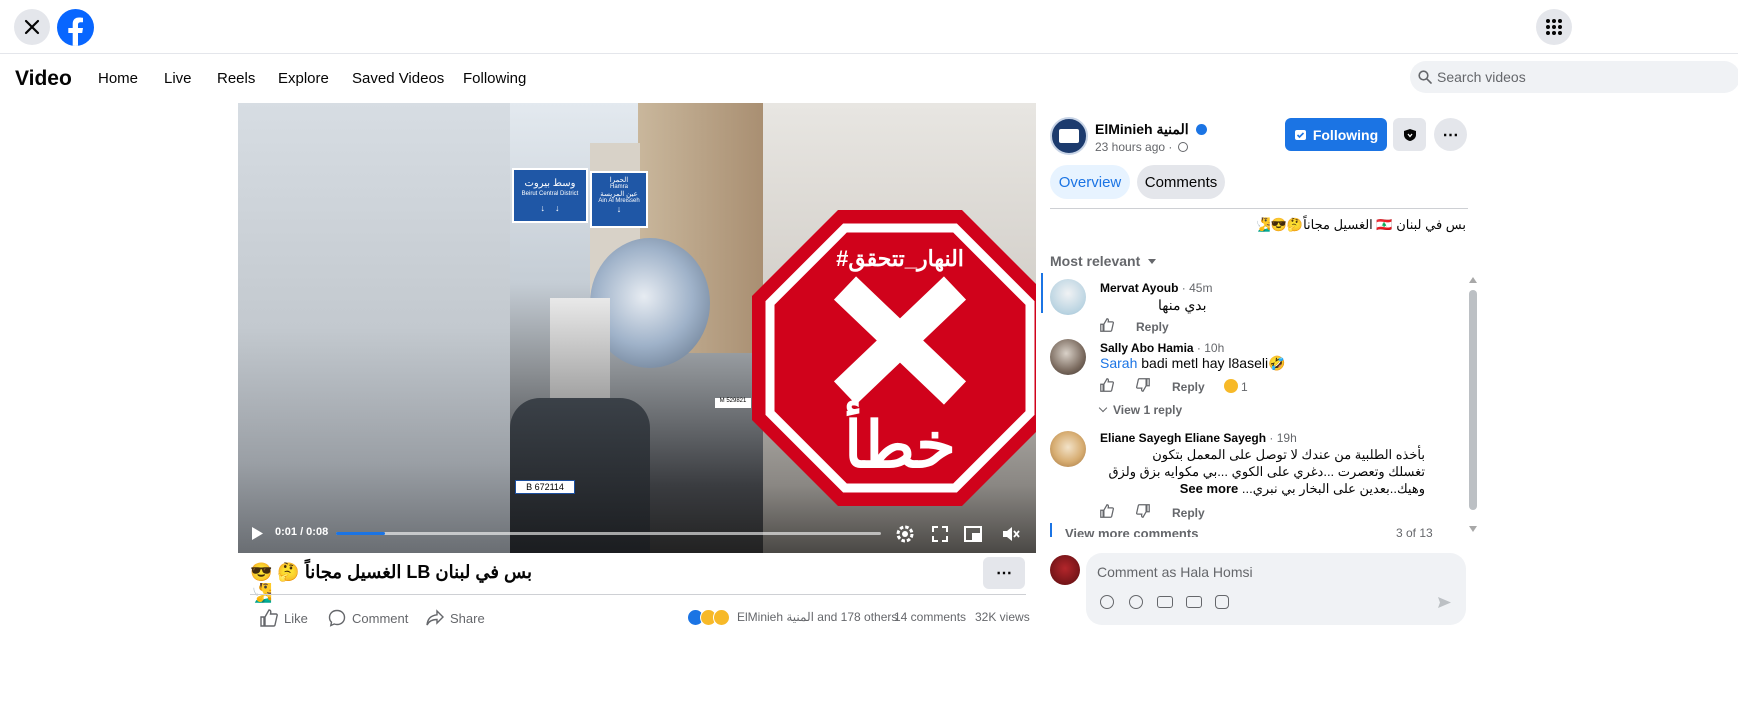 The height and width of the screenshot is (703, 1738). I want to click on comments-count: 14 comments, so click(930, 617).